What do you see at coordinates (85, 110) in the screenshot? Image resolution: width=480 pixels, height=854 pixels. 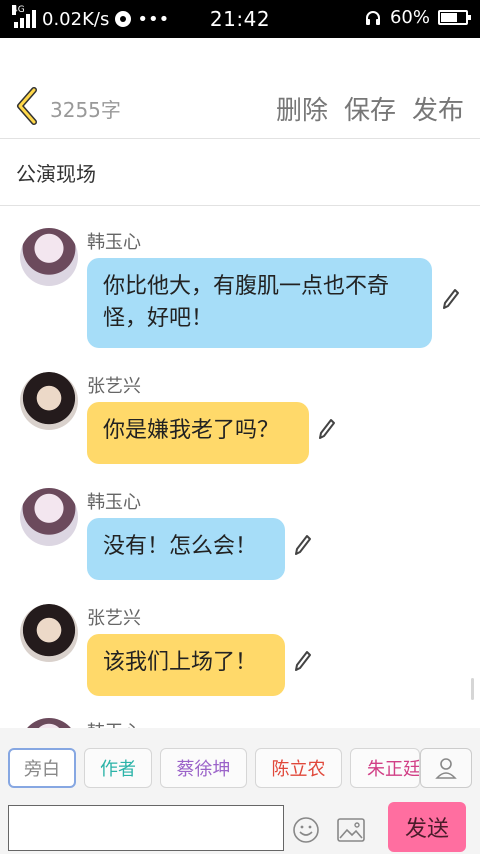 I see `word-count: 3255字` at bounding box center [85, 110].